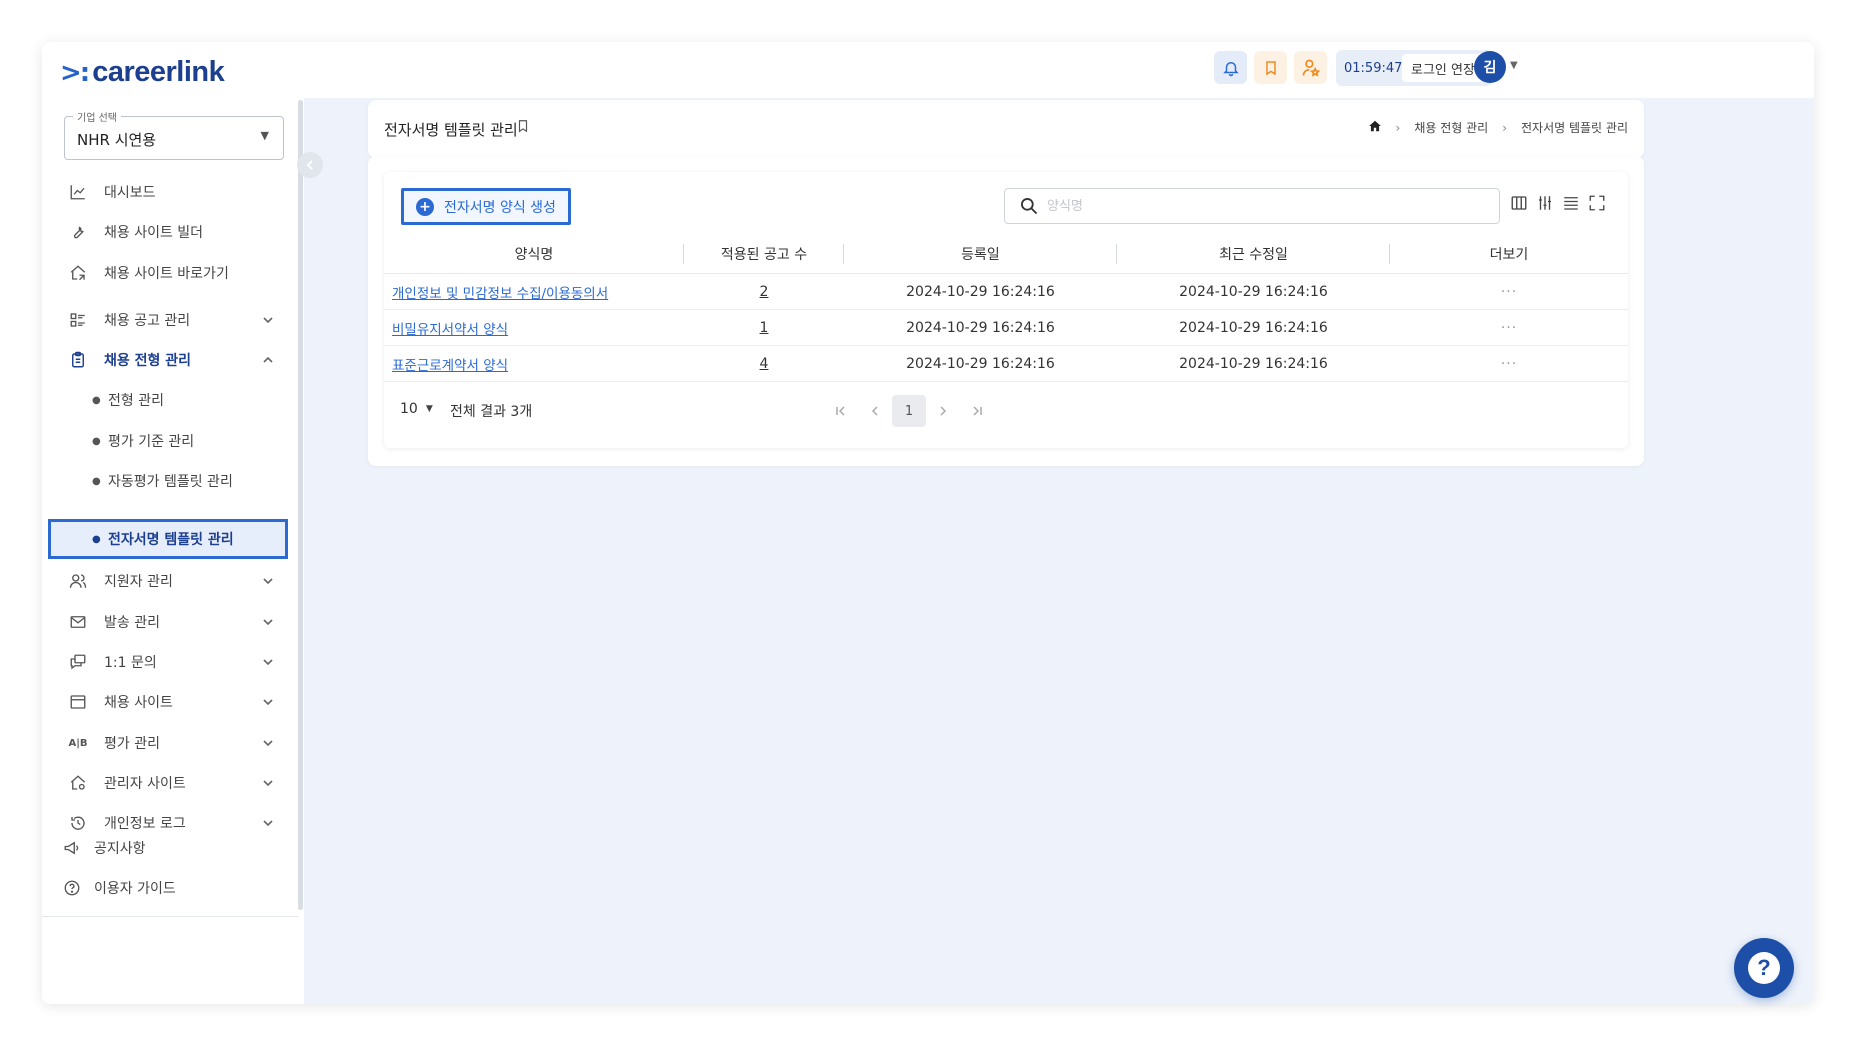  What do you see at coordinates (166, 888) in the screenshot?
I see `sidebar-item-user-guide: 이용자 가이드` at bounding box center [166, 888].